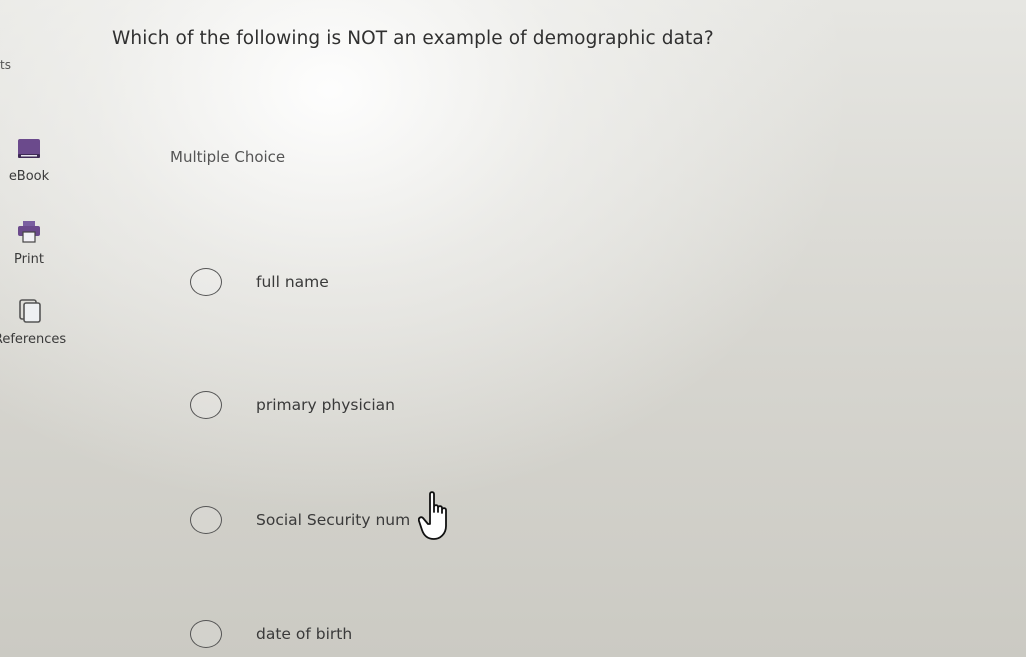 The width and height of the screenshot is (1026, 657). I want to click on printer-icon, so click(29, 234).